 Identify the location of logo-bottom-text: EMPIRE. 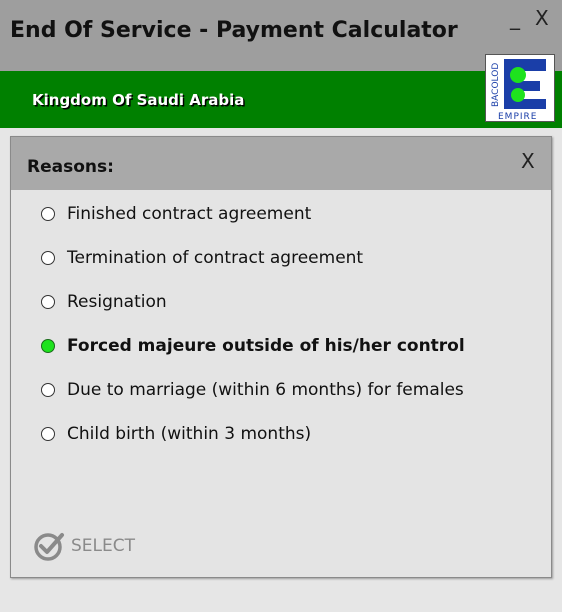
(517, 116).